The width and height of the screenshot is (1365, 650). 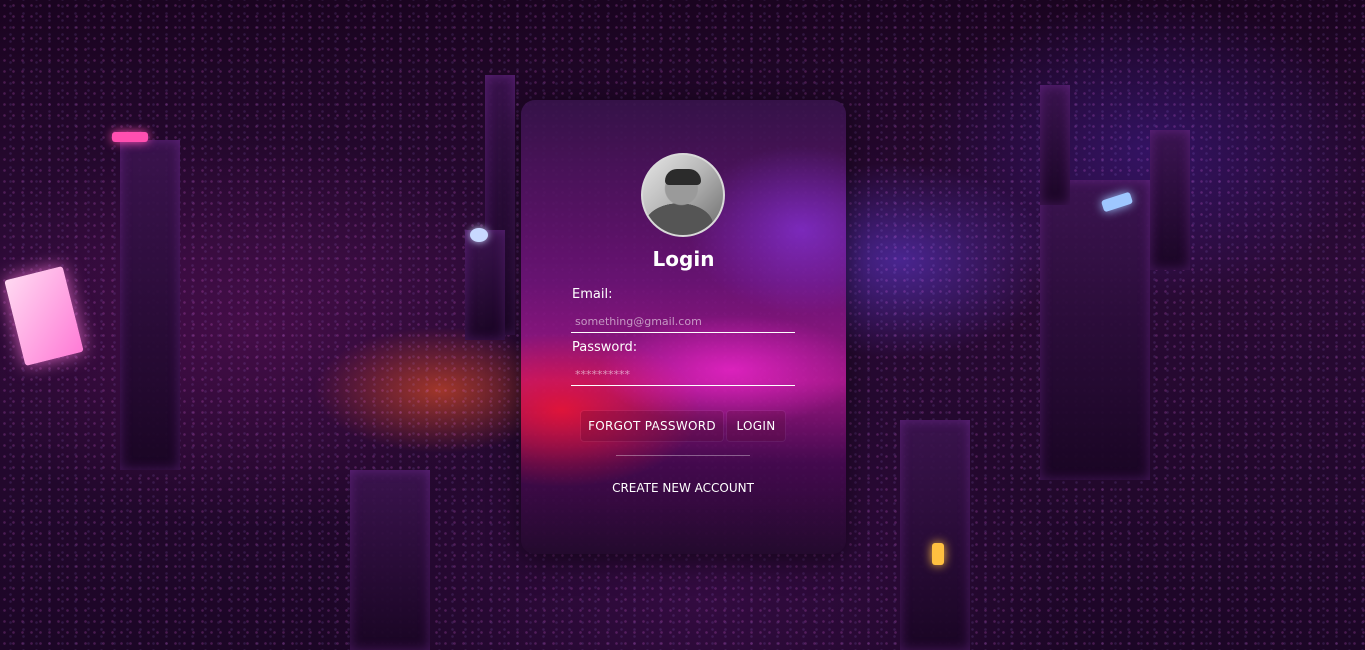 I want to click on email-label: Email:, so click(x=592, y=294).